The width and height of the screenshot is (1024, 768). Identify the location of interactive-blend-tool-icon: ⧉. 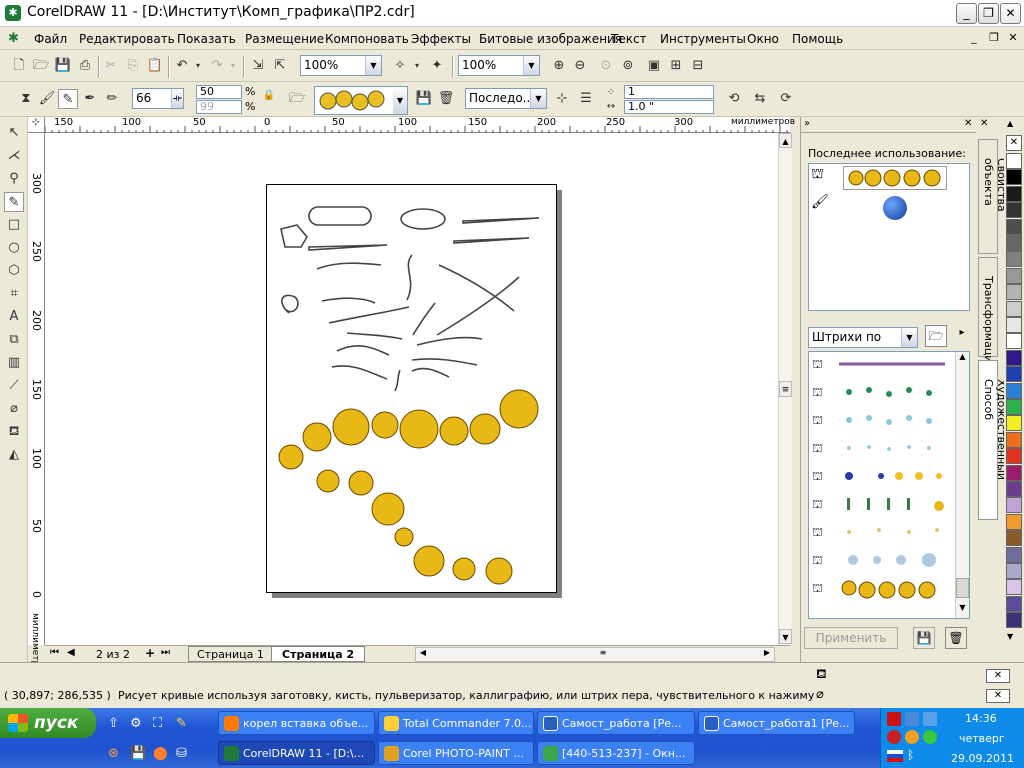
(14, 340).